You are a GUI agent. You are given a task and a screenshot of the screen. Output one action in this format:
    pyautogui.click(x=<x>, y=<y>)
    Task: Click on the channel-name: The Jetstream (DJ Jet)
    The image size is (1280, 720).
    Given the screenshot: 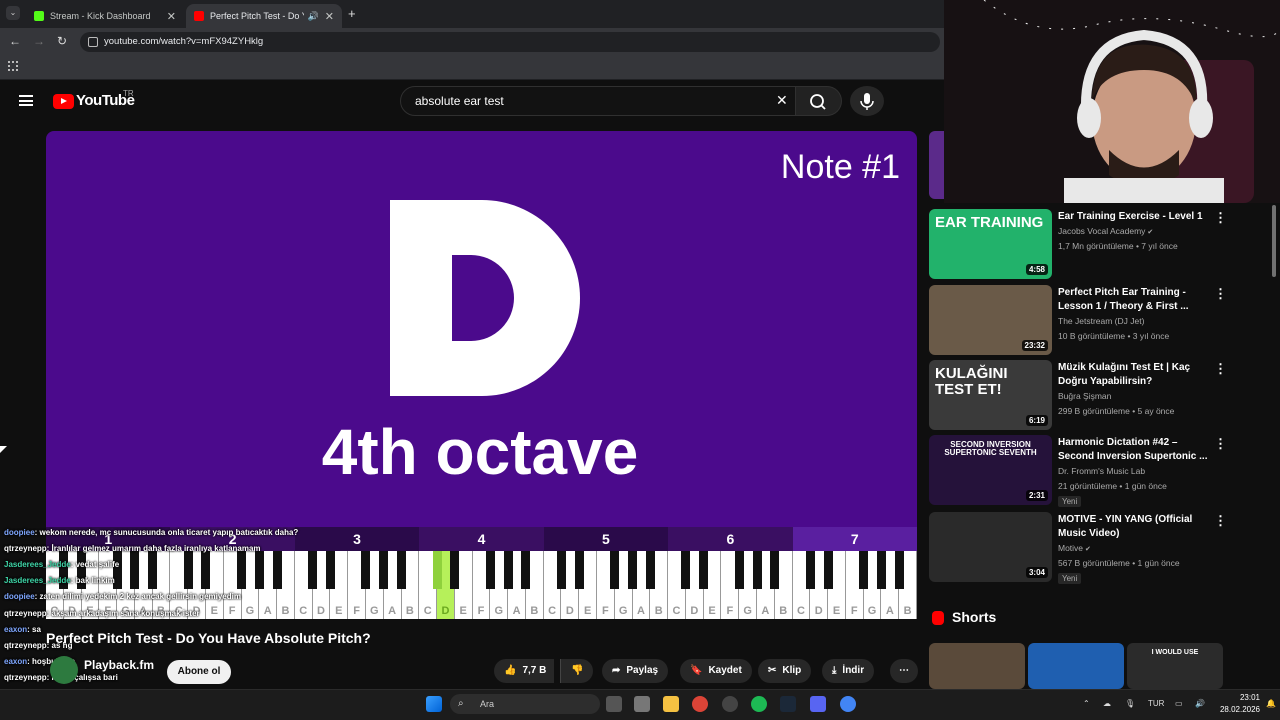 What is the action you would take?
    pyautogui.click(x=1101, y=321)
    